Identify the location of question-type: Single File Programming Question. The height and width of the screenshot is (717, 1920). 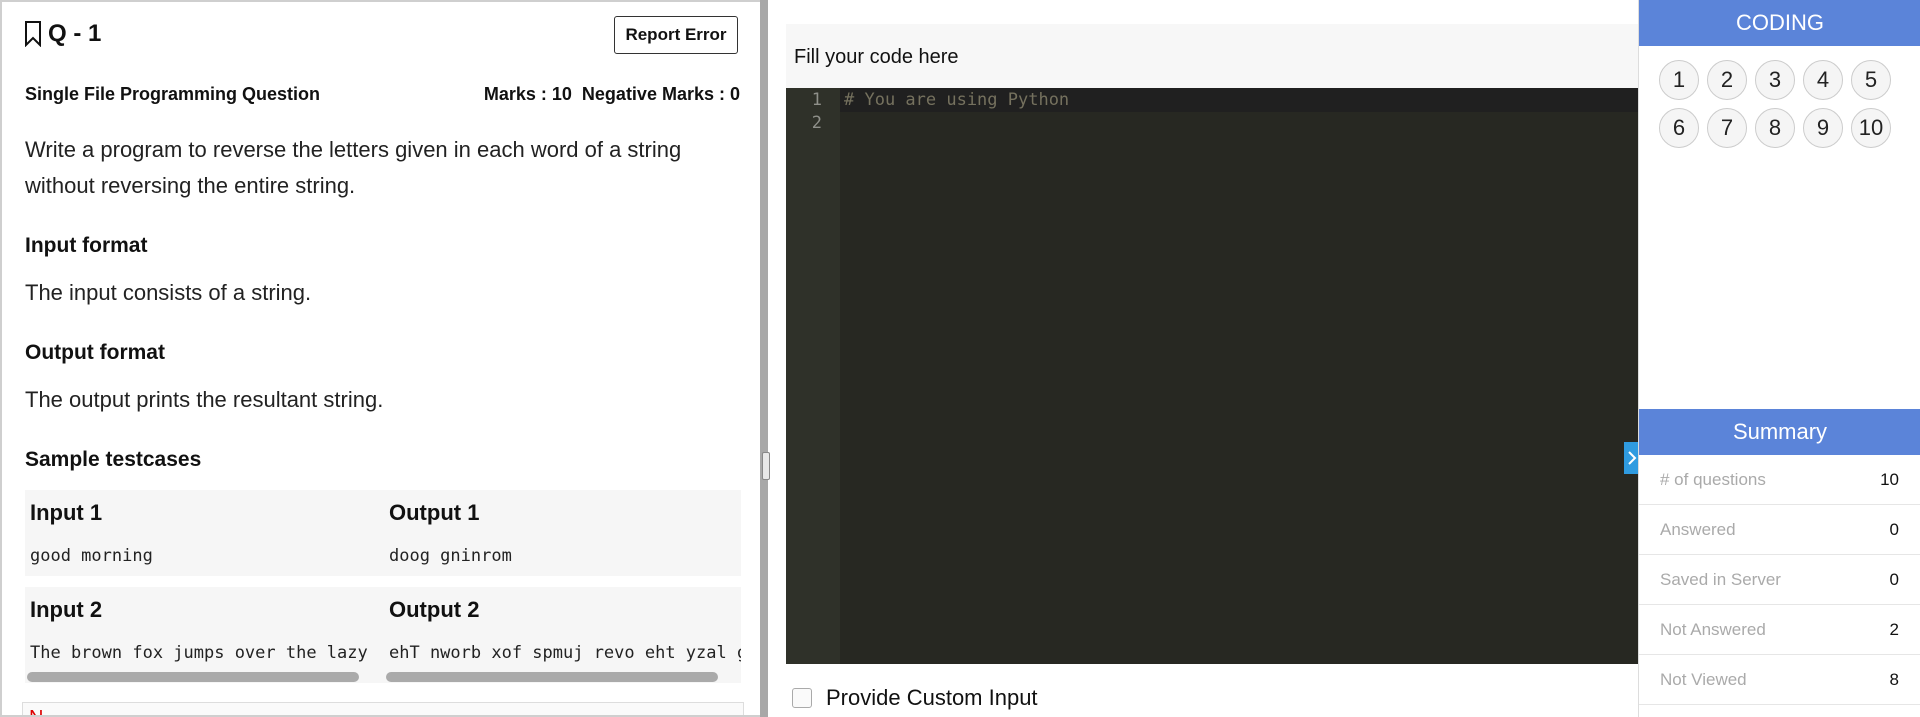
(173, 94).